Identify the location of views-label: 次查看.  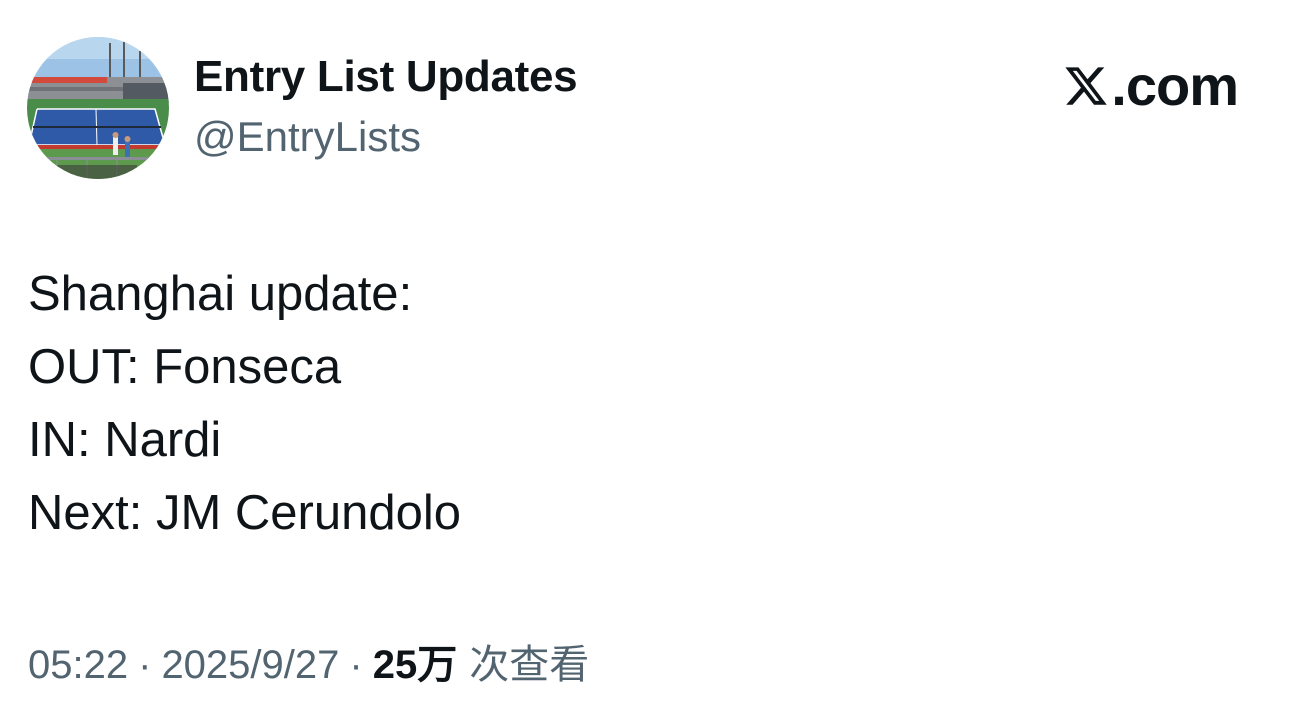
(529, 665).